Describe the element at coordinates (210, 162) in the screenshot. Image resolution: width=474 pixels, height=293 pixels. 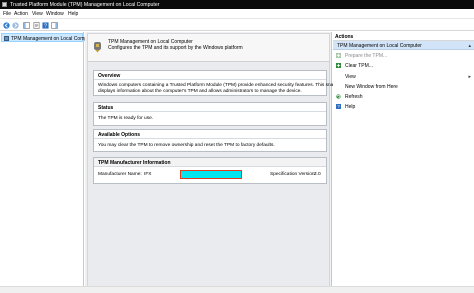
I see `manufacturer-header: TPM Manufacturer Information` at that location.